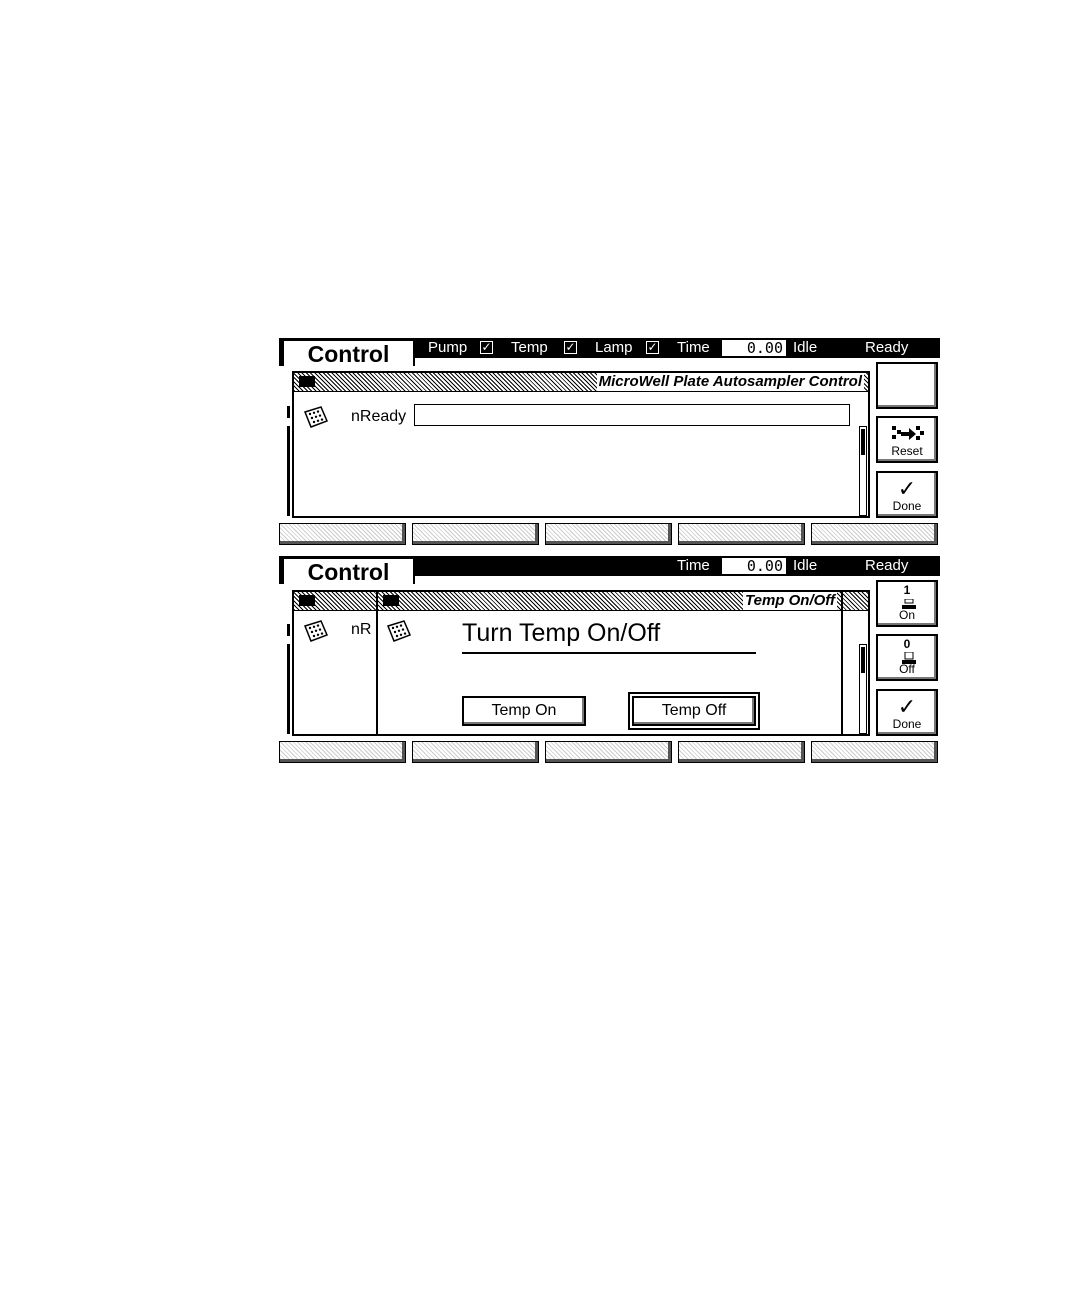 The height and width of the screenshot is (1296, 1078). Describe the element at coordinates (907, 603) in the screenshot. I see `on-softkey: 1 On` at that location.